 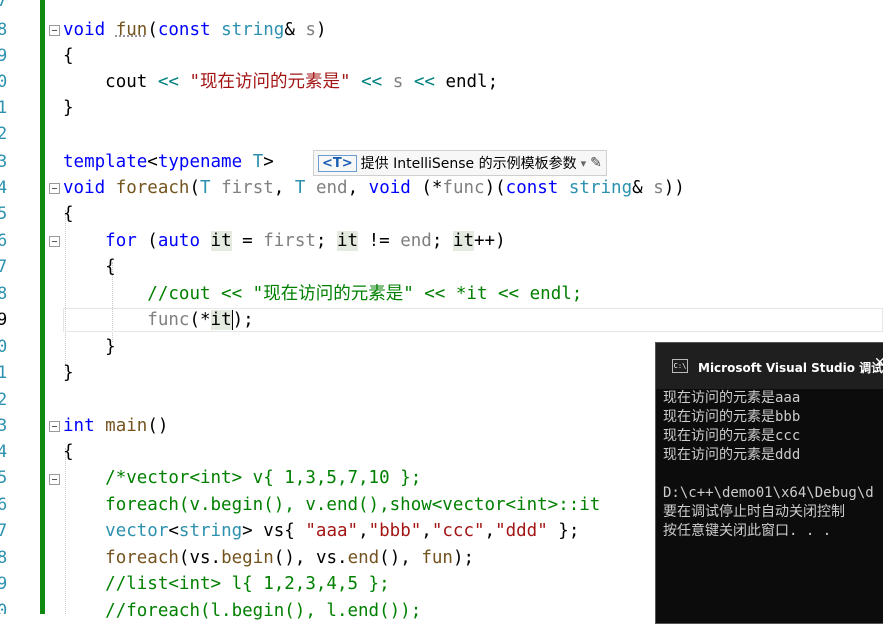 What do you see at coordinates (89, 347) in the screenshot?
I see `code-line: }` at bounding box center [89, 347].